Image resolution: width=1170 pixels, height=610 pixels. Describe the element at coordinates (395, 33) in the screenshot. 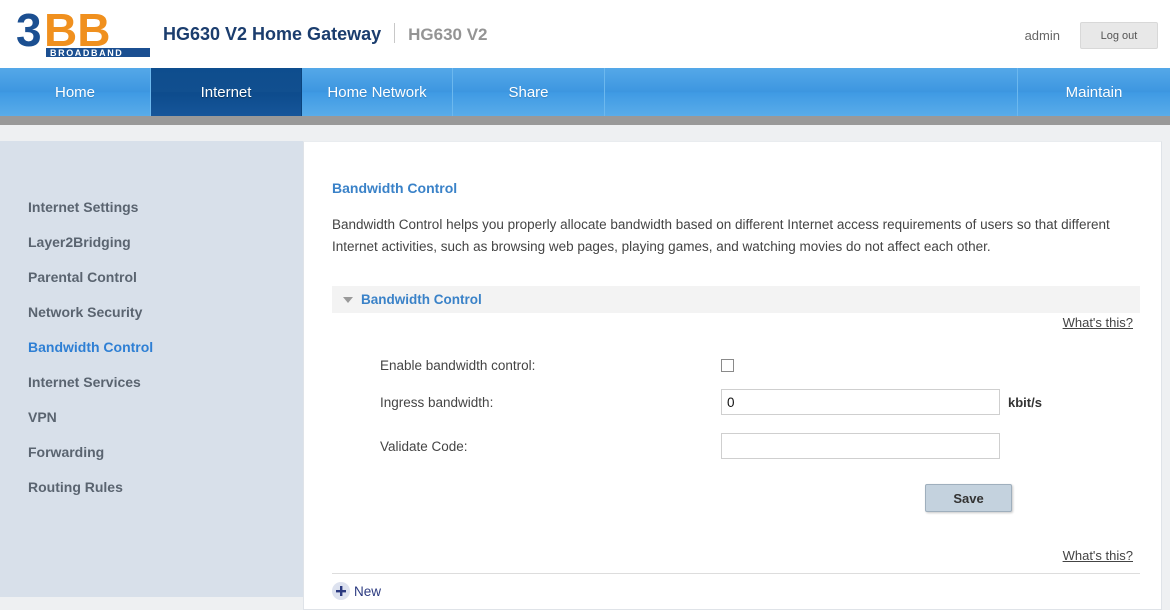

I see `title-separator` at that location.